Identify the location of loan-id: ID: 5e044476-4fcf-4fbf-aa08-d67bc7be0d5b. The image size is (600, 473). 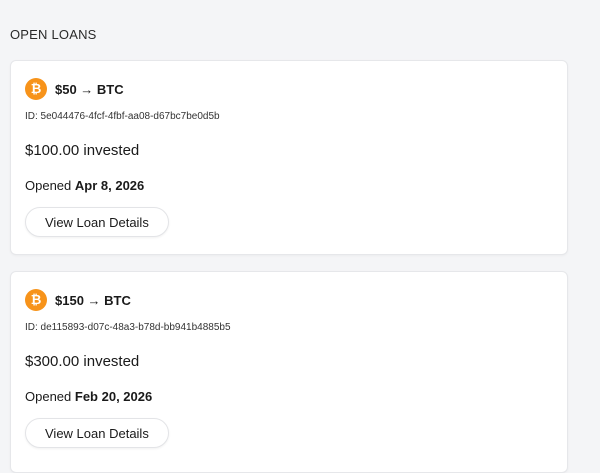
(122, 116).